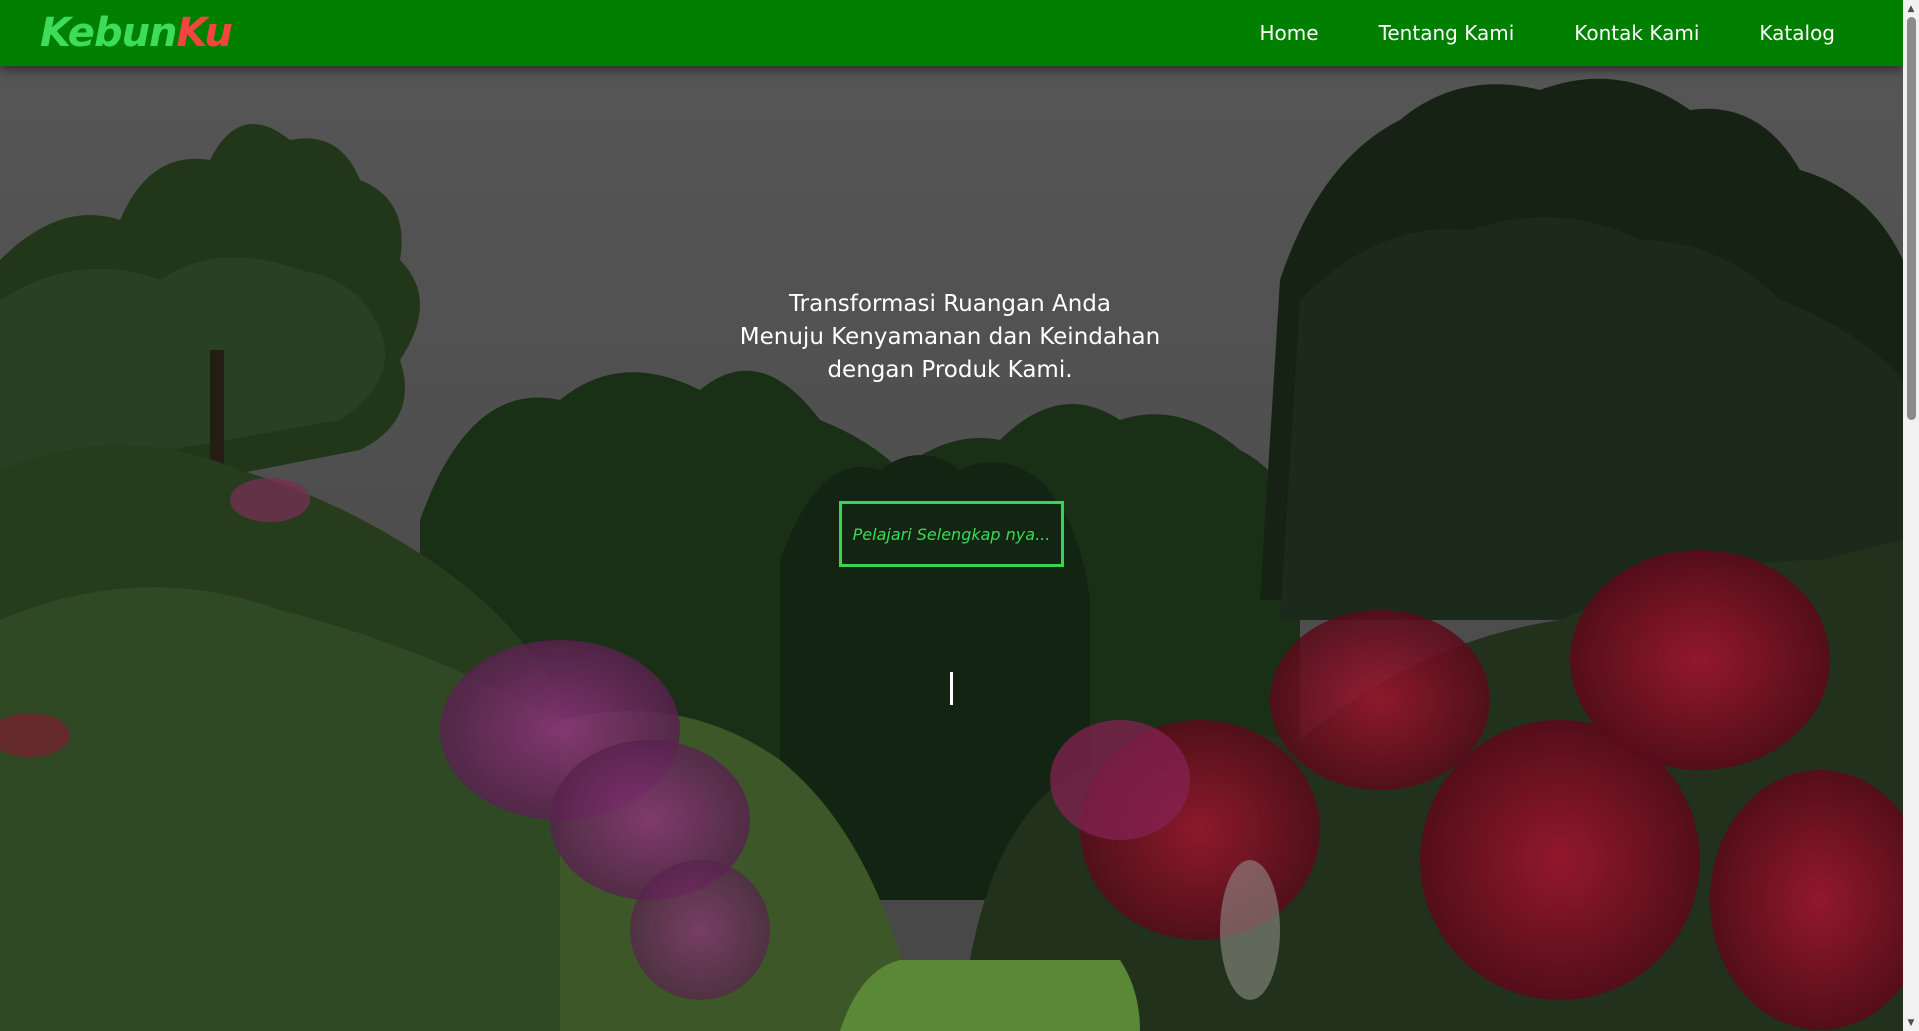 The image size is (1919, 1031). What do you see at coordinates (109, 33) in the screenshot?
I see `brand-logo-part1: Kebun` at bounding box center [109, 33].